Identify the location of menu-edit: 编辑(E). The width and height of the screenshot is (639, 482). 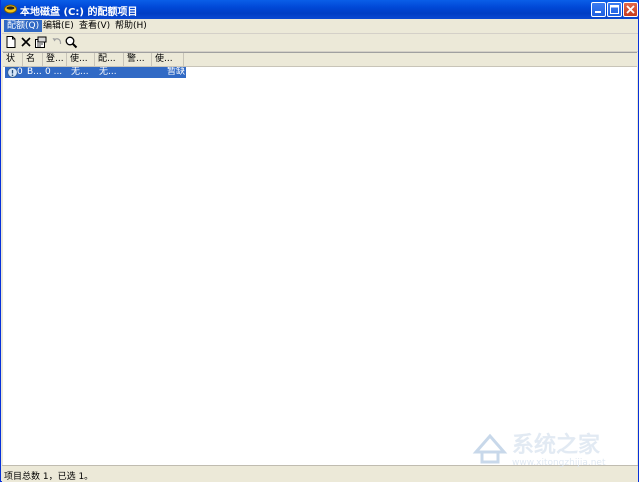
(58, 26).